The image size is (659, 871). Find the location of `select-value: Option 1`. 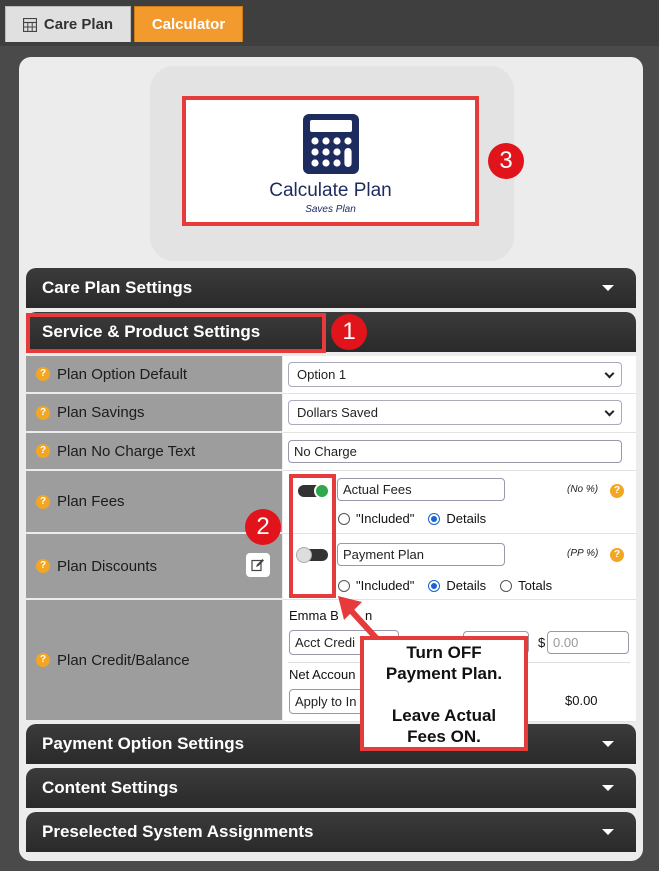

select-value: Option 1 is located at coordinates (322, 374).